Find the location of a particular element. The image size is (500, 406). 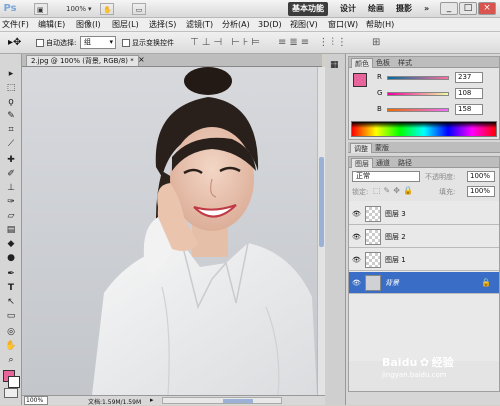

color-spectrum-bar is located at coordinates (424, 129).